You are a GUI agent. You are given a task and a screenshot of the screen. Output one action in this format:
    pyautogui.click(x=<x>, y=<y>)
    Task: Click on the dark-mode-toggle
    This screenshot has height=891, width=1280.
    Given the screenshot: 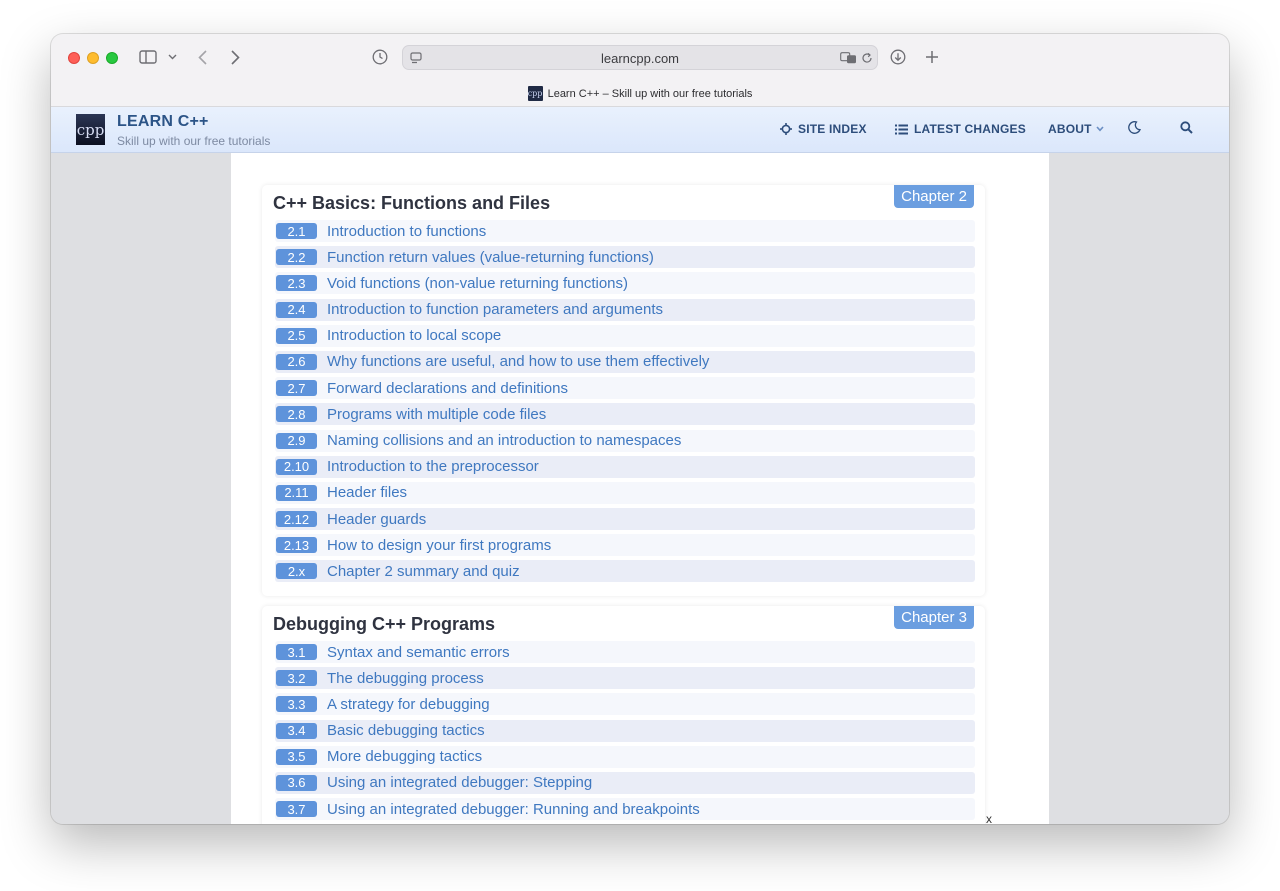 What is the action you would take?
    pyautogui.click(x=1134, y=127)
    